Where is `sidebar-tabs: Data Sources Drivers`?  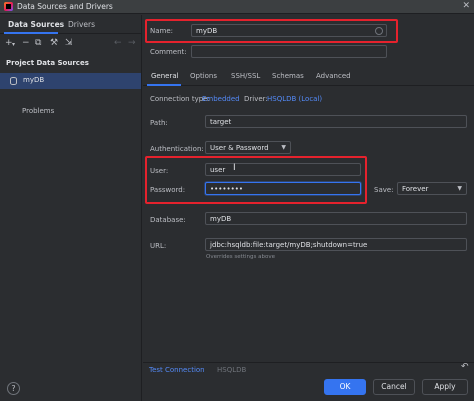
sidebar-tabs: Data Sources Drivers is located at coordinates (71, 24).